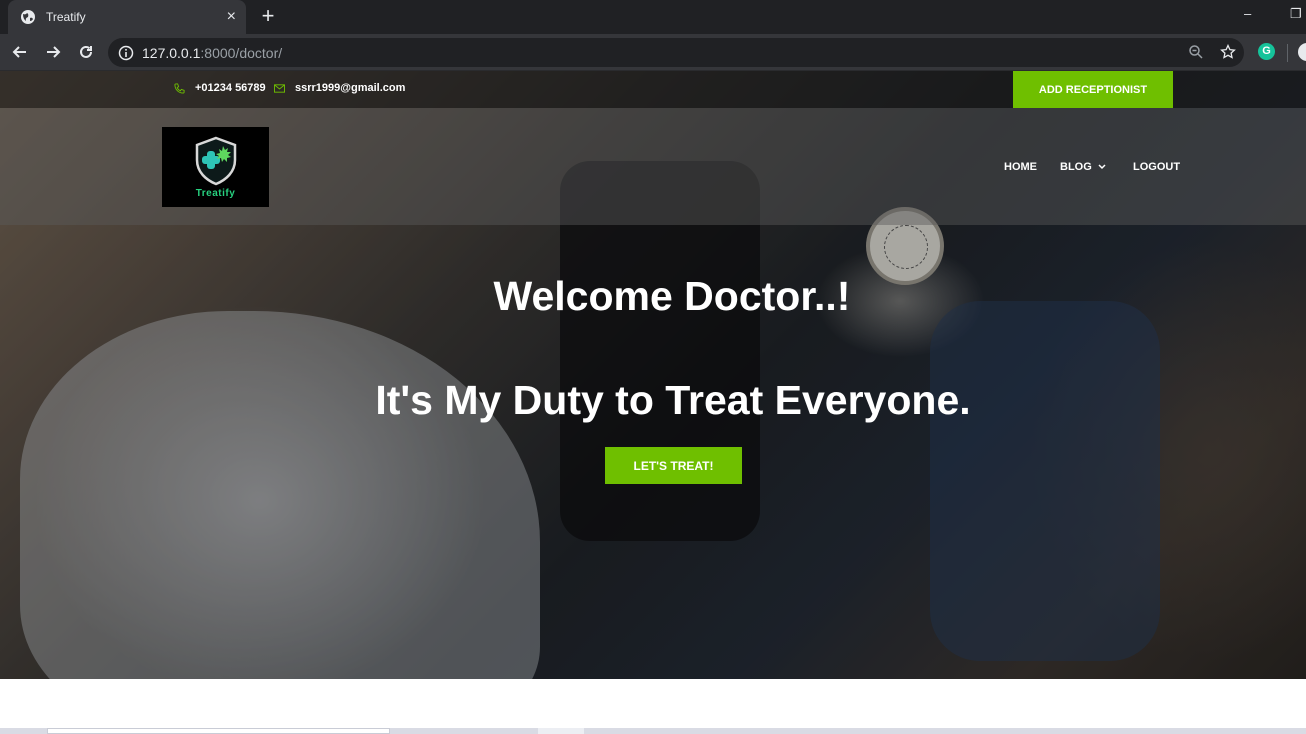 Image resolution: width=1306 pixels, height=734 pixels. I want to click on browser-tab: Treatify ×, so click(127, 17).